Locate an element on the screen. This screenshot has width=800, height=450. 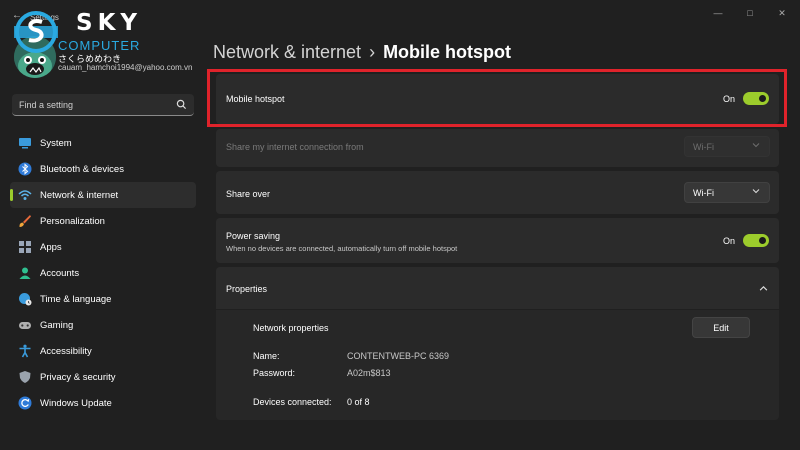
watermark-brand: SKY is located at coordinates (109, 23).